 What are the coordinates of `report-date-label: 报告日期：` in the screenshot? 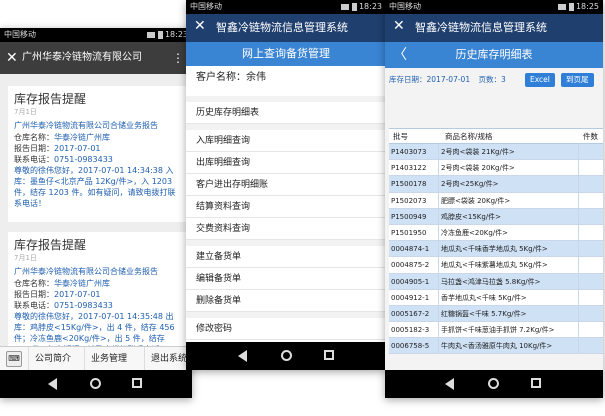 It's located at (34, 294).